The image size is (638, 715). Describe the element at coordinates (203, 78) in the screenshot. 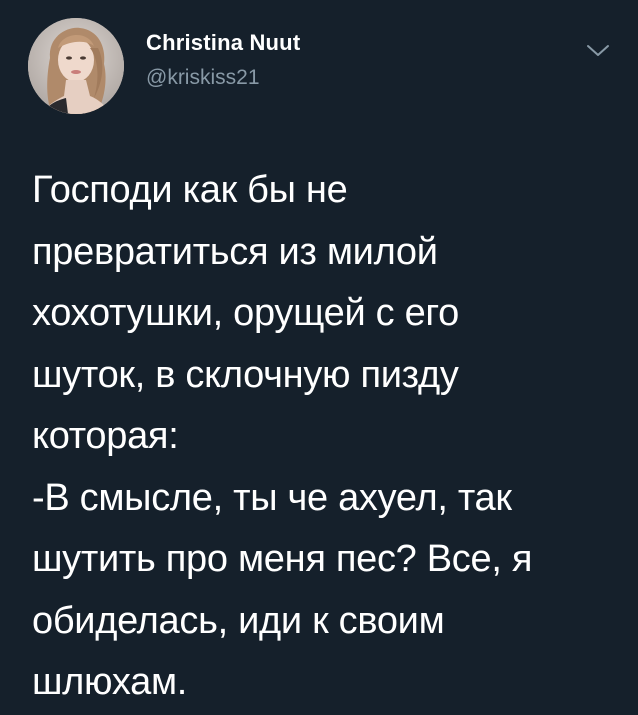

I see `author-handle: @kriskiss21` at that location.